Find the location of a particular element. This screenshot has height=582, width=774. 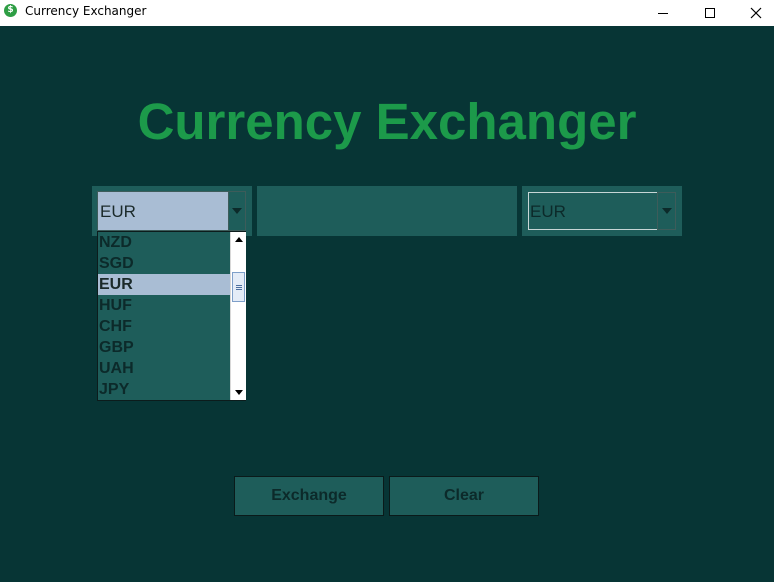

maximize-button is located at coordinates (710, 13).